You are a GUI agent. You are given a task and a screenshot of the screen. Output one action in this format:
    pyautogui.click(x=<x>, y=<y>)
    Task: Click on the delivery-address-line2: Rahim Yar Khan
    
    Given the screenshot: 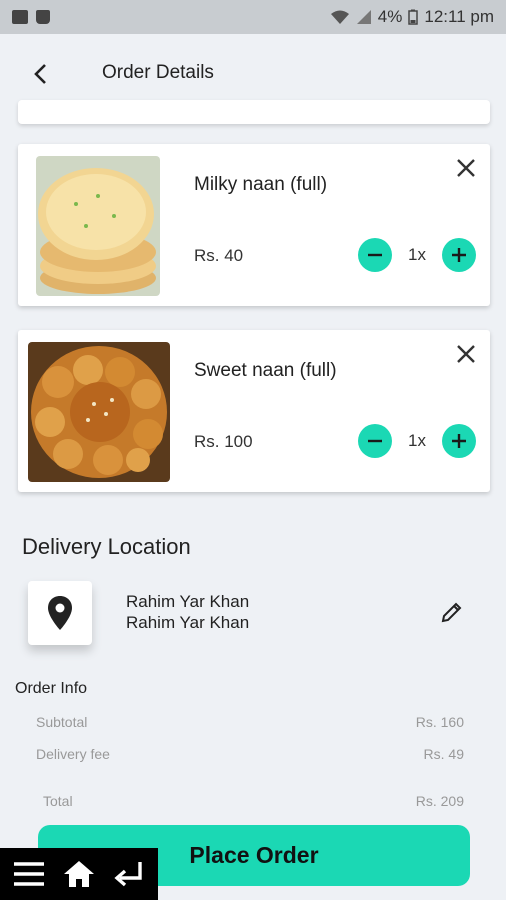 What is the action you would take?
    pyautogui.click(x=188, y=622)
    